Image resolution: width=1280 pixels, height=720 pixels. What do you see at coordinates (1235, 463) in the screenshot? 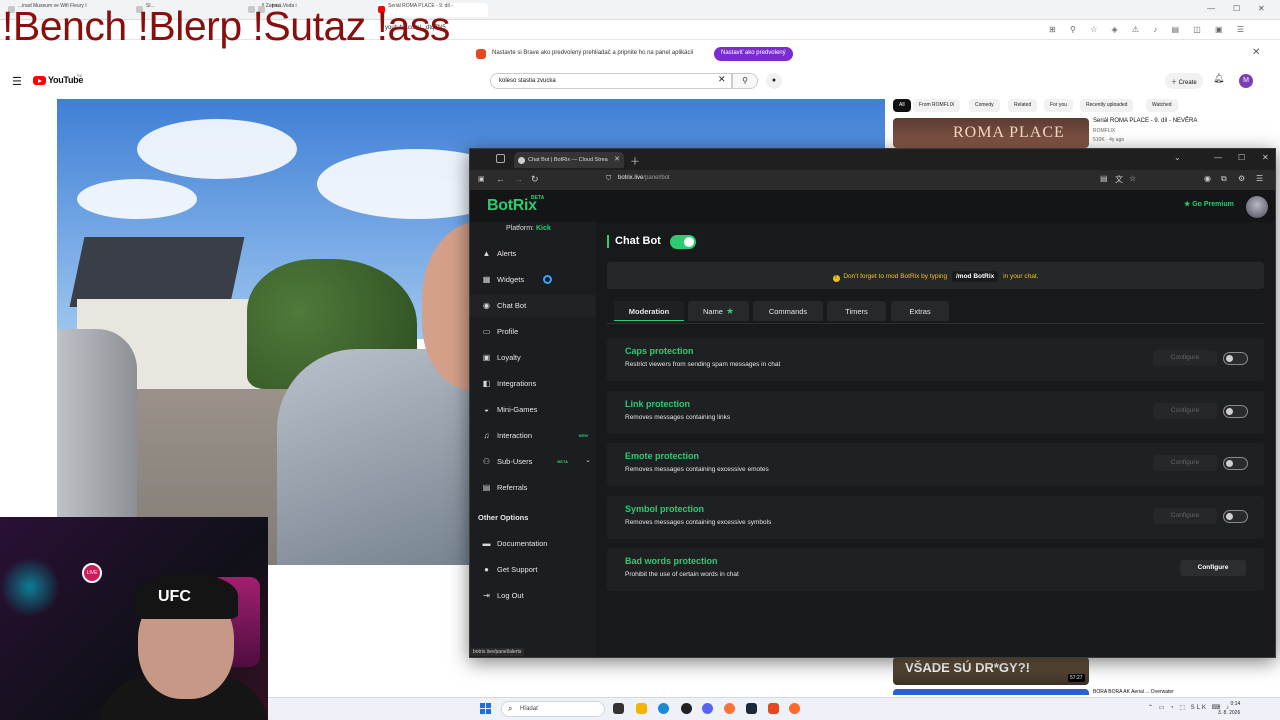
I see `emote-protection-toggle` at bounding box center [1235, 463].